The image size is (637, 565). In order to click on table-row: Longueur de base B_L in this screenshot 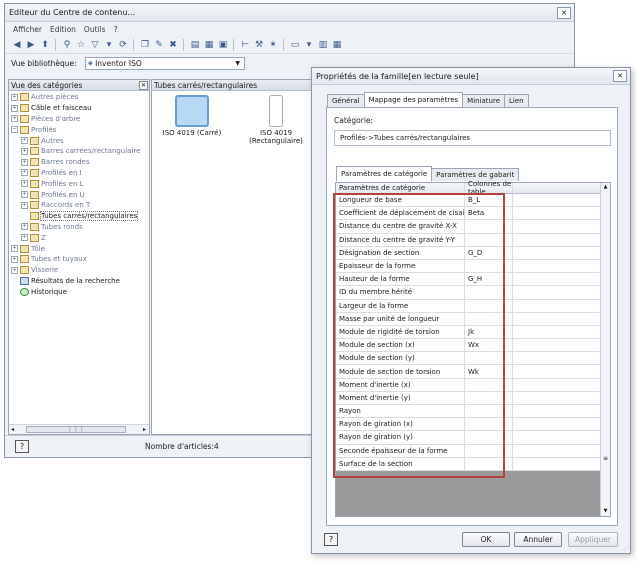, I will do `click(468, 201)`.